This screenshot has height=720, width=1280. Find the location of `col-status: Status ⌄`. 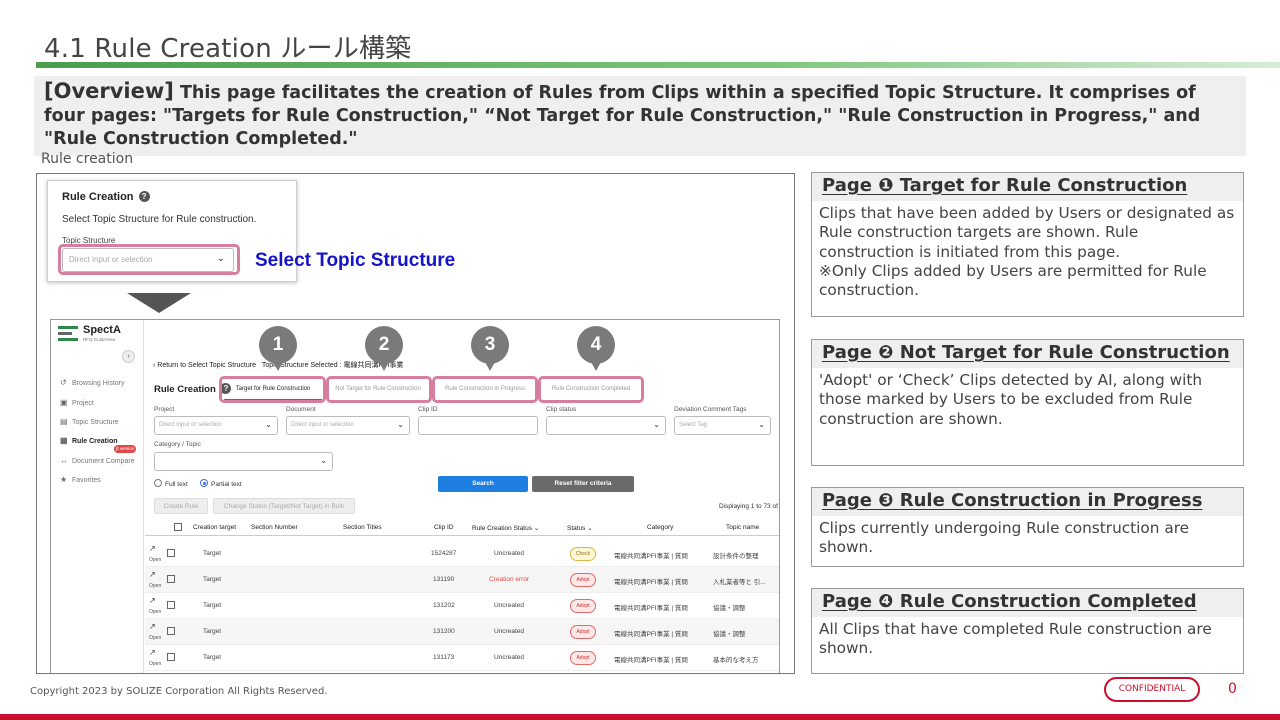

col-status: Status ⌄ is located at coordinates (580, 528).